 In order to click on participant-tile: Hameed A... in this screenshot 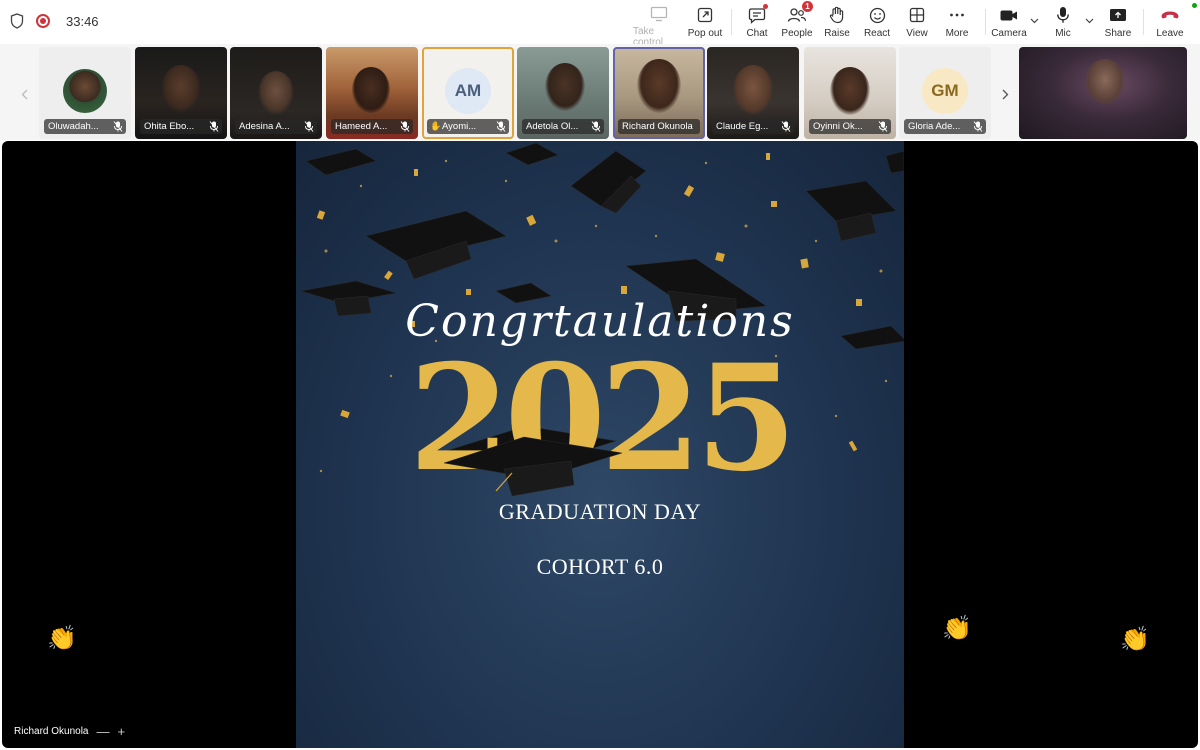, I will do `click(372, 93)`.